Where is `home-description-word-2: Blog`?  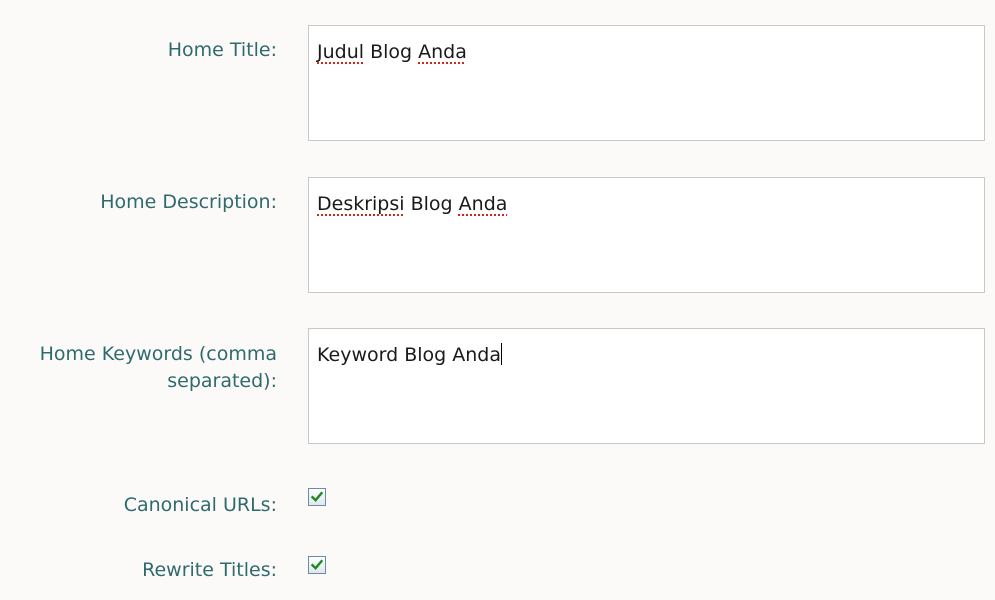 home-description-word-2: Blog is located at coordinates (431, 204).